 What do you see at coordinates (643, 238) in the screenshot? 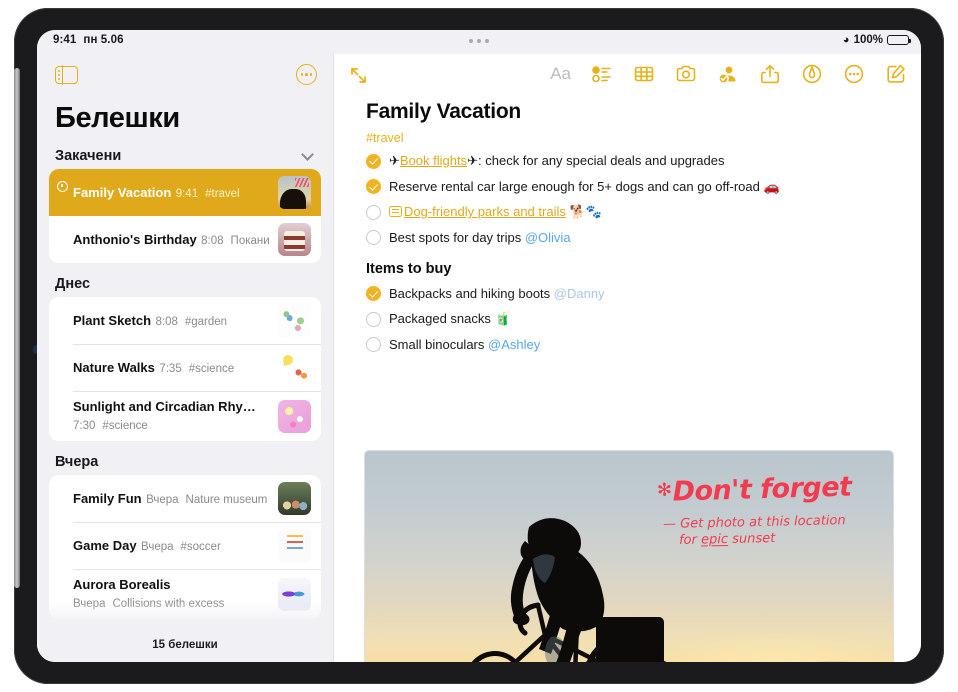
I see `checklist-item: Best spots for day trips @Olivia` at bounding box center [643, 238].